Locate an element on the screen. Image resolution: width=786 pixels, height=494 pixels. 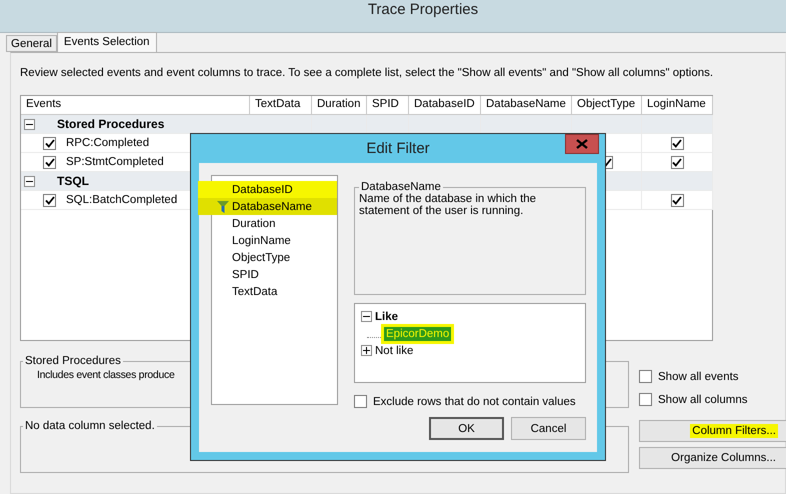
close-button is located at coordinates (582, 144).